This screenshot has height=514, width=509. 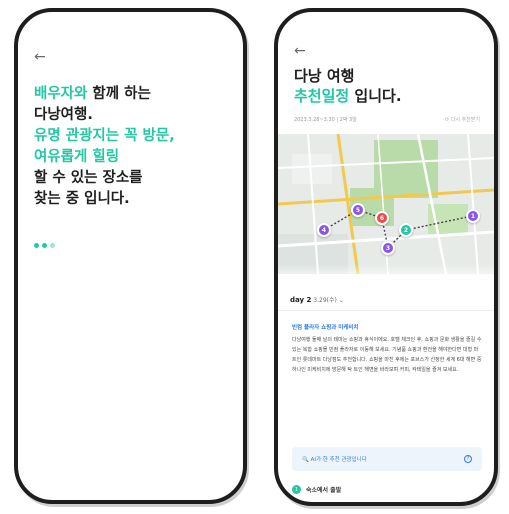 I want to click on step-label: 숙소에서 출발, so click(x=324, y=490).